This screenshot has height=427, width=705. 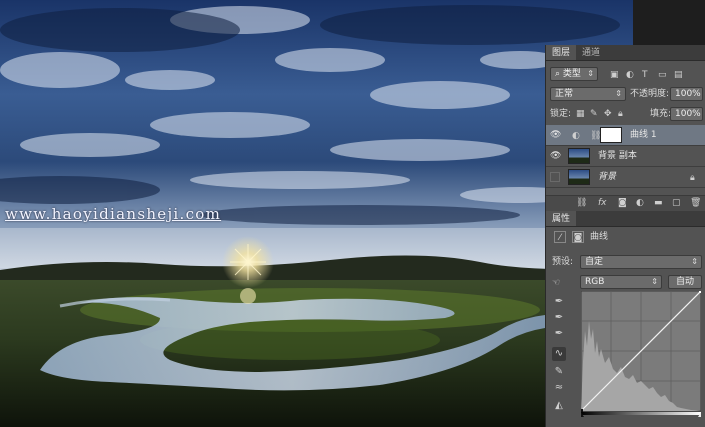 What do you see at coordinates (692, 178) in the screenshot?
I see `lock-icon: 🔒︎` at bounding box center [692, 178].